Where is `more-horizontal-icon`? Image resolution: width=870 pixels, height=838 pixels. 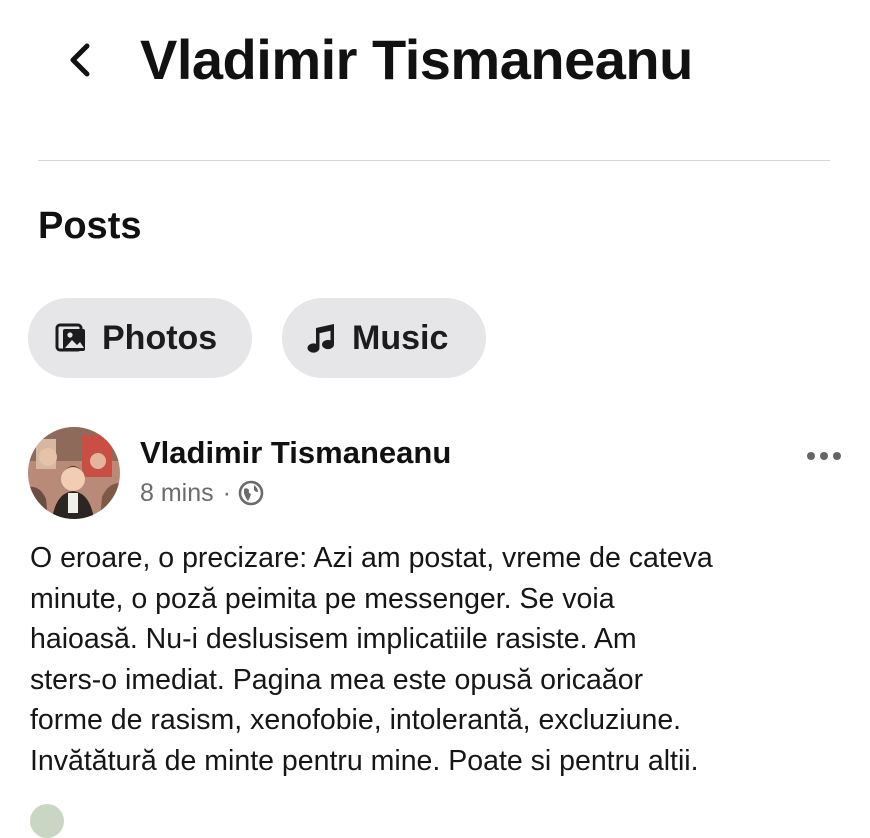 more-horizontal-icon is located at coordinates (824, 456).